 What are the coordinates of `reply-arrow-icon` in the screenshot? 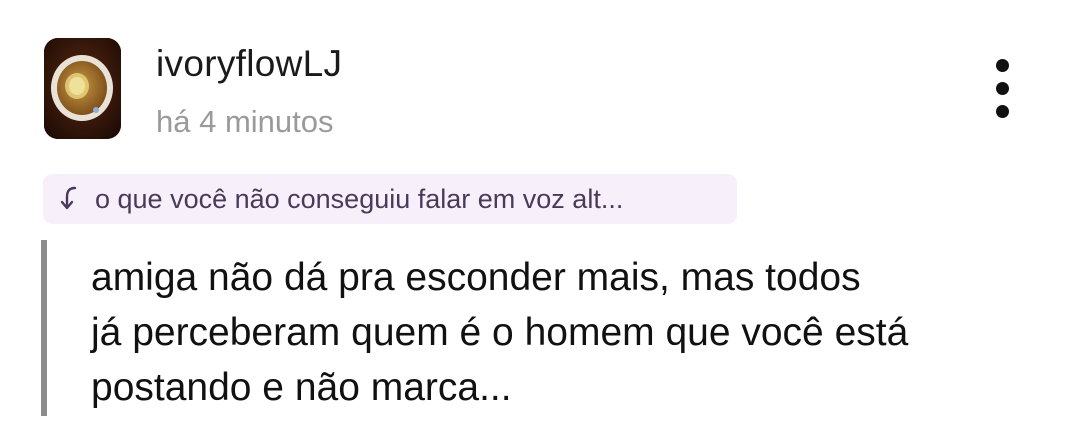 It's located at (68, 198).